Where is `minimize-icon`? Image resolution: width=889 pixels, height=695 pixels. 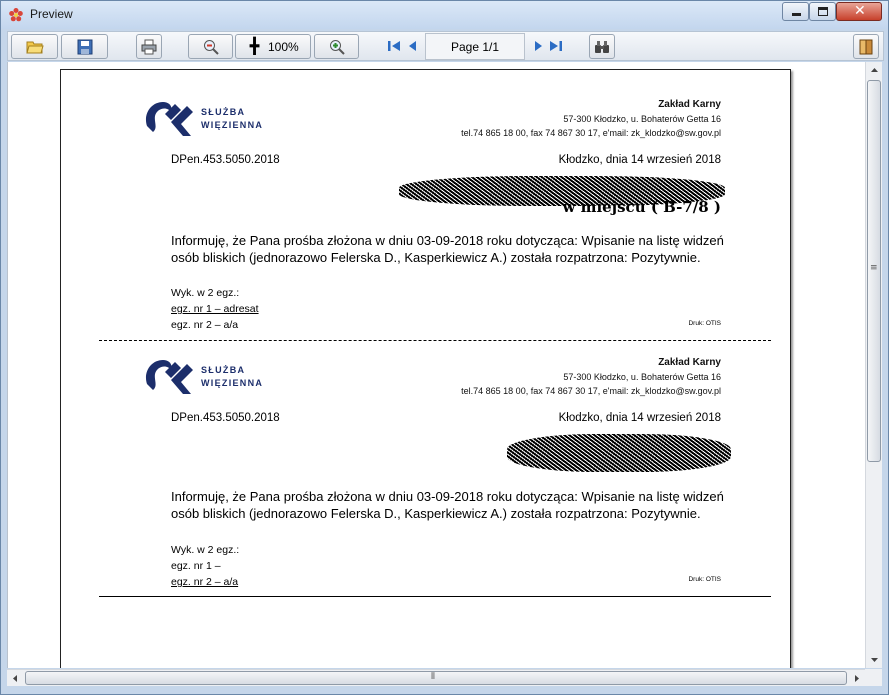 minimize-icon is located at coordinates (796, 14).